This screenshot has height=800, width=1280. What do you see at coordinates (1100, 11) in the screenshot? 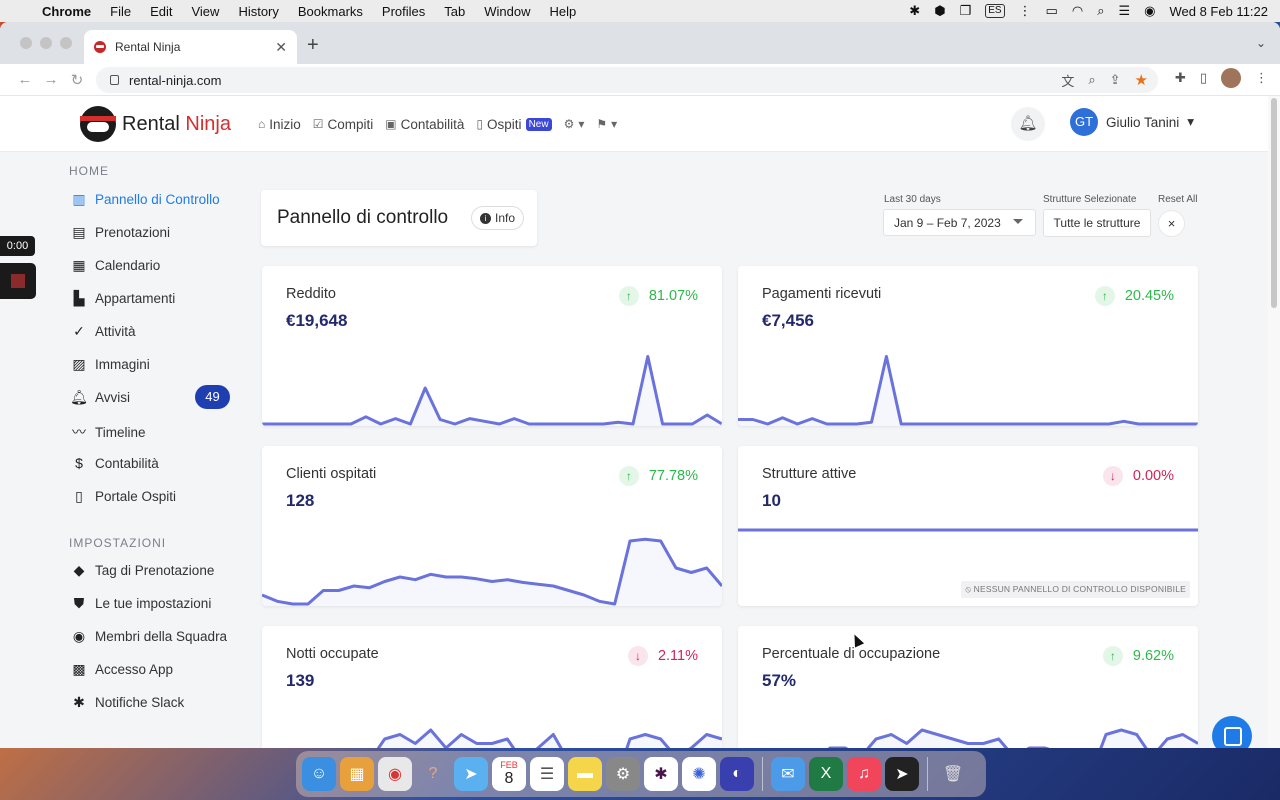
I see `spotlight-search-icon: ⌕` at bounding box center [1100, 11].